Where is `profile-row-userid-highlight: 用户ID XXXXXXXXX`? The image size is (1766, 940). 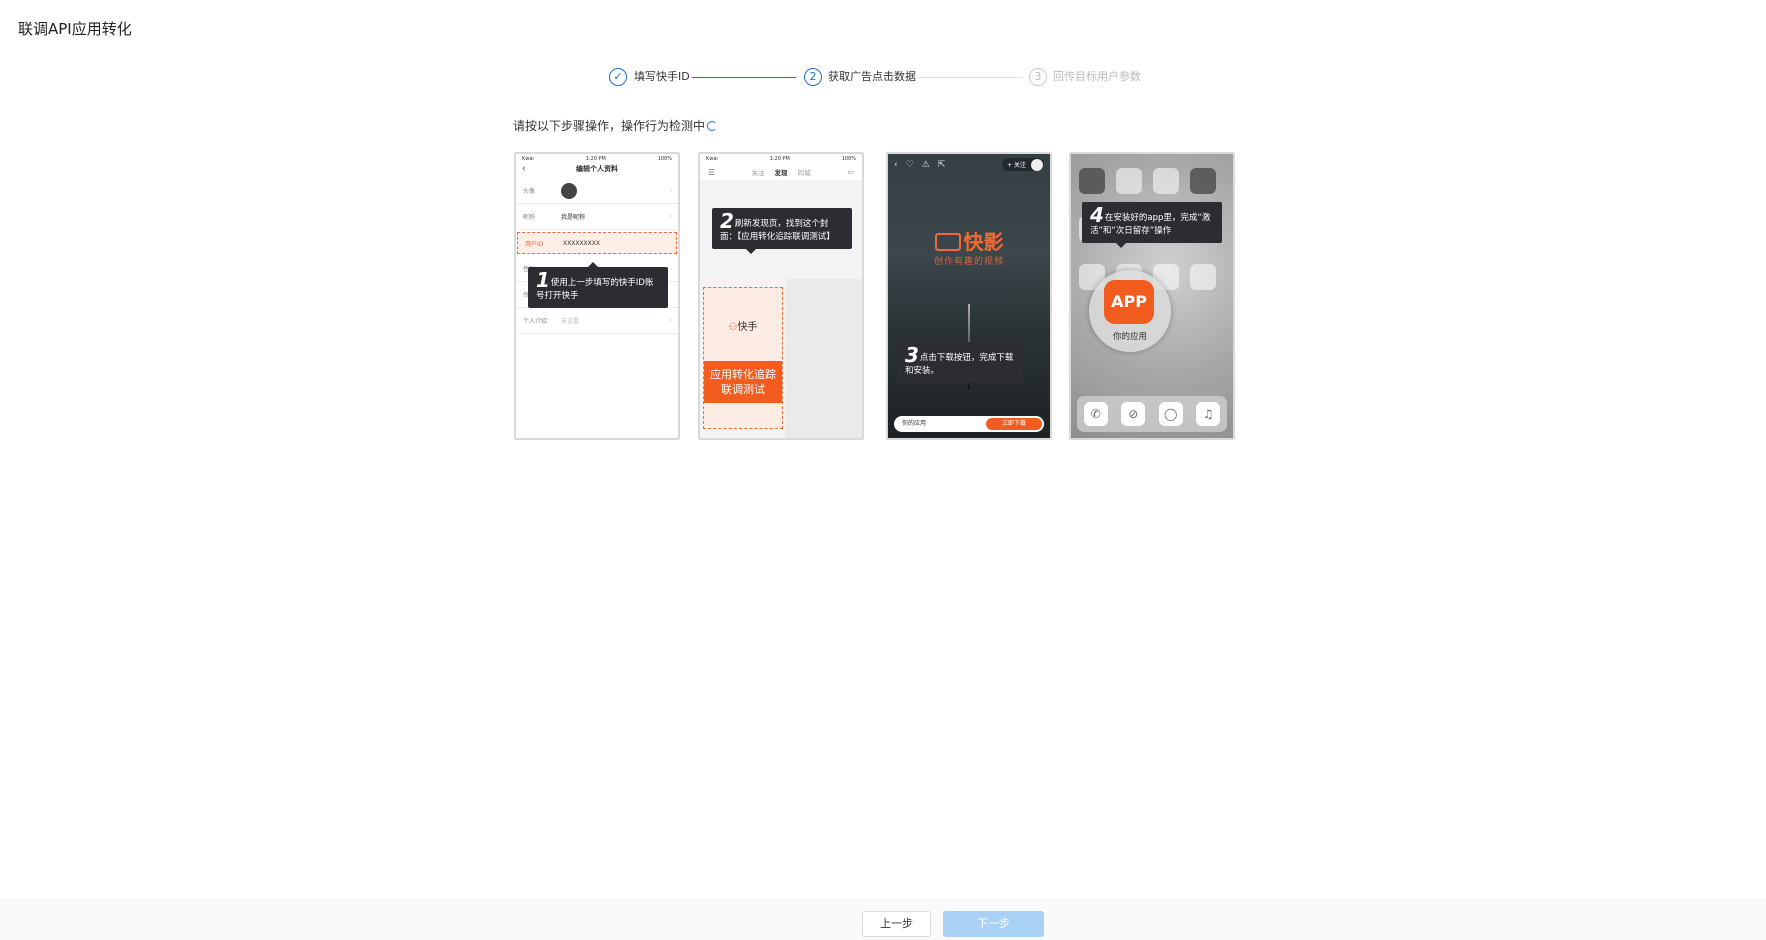 profile-row-userid-highlight: 用户ID XXXXXXXXX is located at coordinates (597, 243).